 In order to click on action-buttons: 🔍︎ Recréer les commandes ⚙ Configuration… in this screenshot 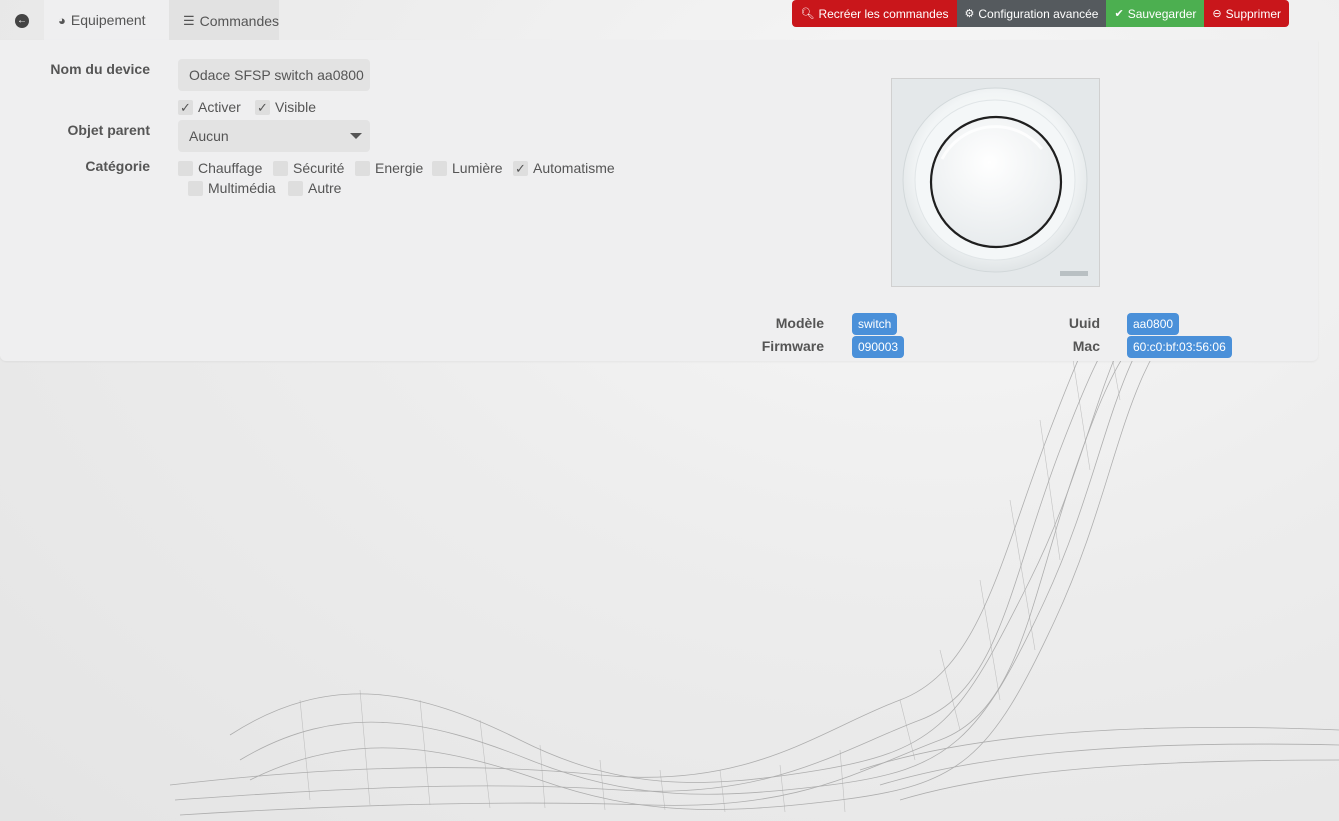, I will do `click(1040, 13)`.